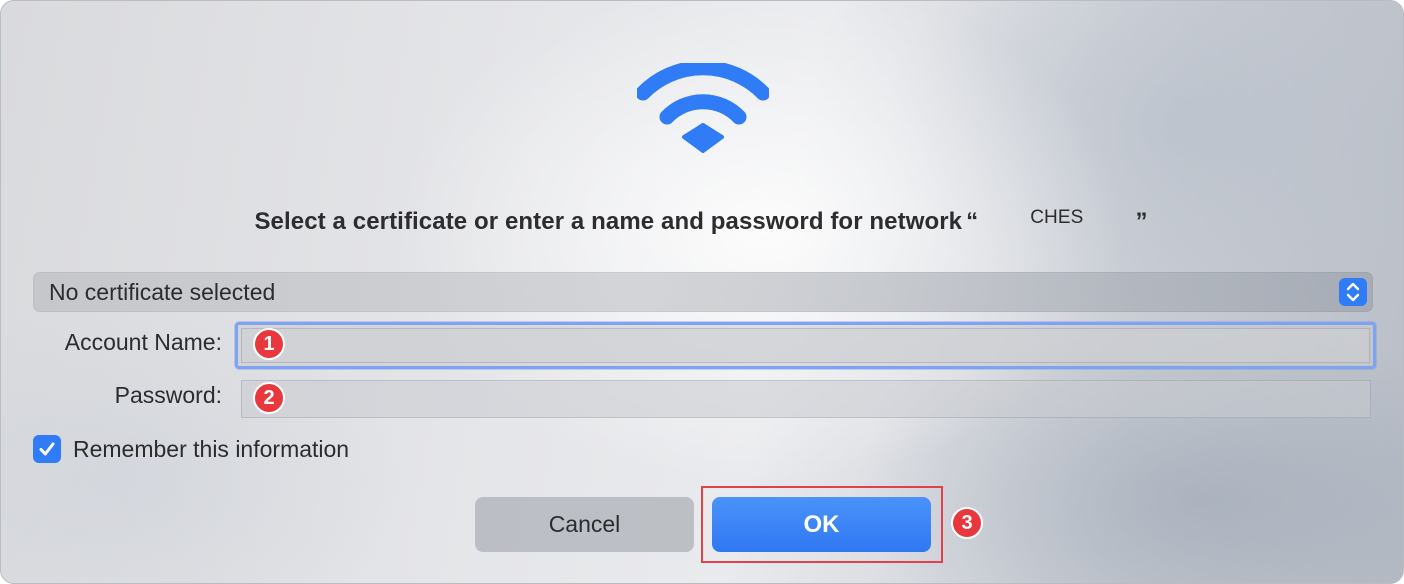  What do you see at coordinates (143, 342) in the screenshot?
I see `account-name-label: Account Name:` at bounding box center [143, 342].